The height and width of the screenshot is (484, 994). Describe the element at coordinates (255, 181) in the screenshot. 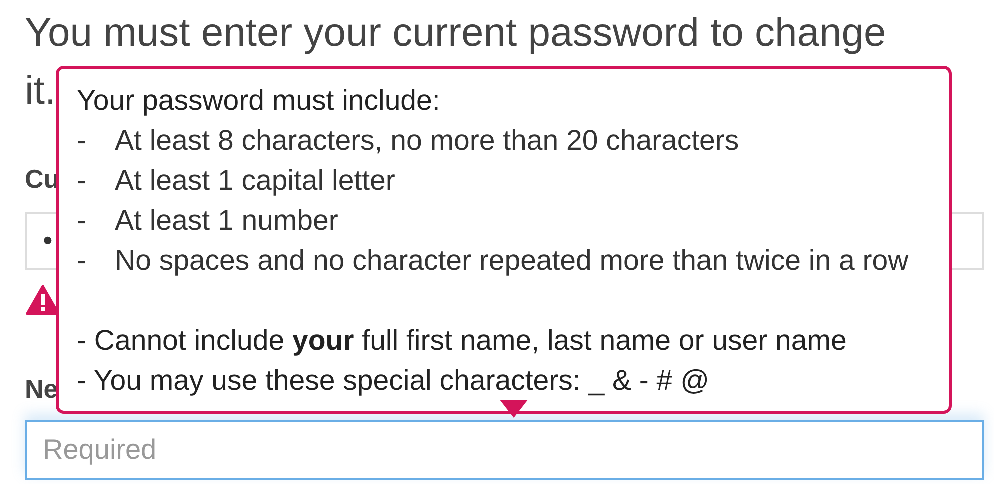

I see `rule-text: At least 1 capital letter` at that location.